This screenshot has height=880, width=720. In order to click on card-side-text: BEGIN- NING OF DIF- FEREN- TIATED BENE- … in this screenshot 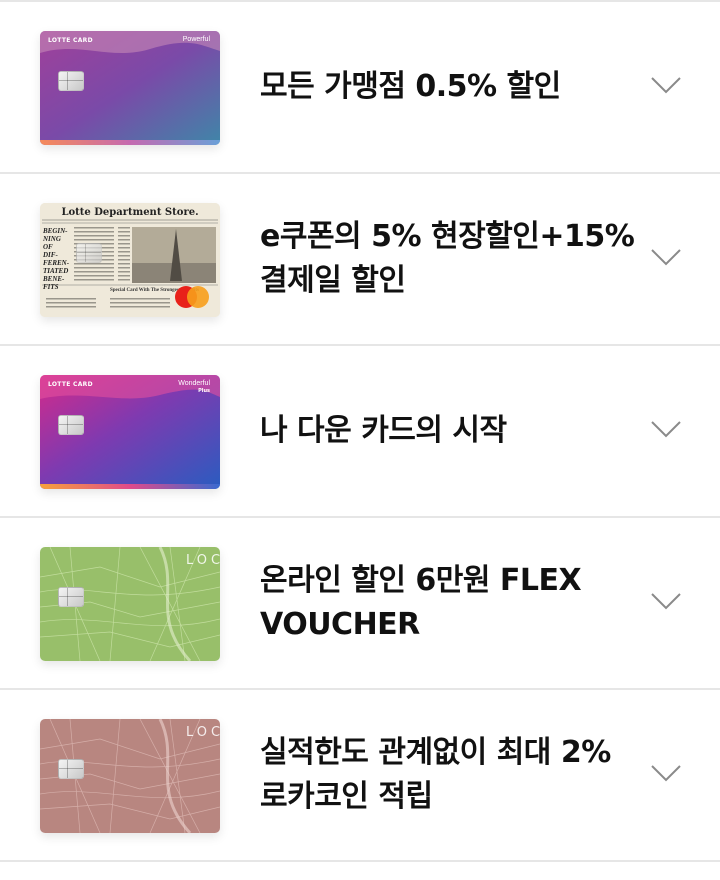, I will do `click(56, 259)`.